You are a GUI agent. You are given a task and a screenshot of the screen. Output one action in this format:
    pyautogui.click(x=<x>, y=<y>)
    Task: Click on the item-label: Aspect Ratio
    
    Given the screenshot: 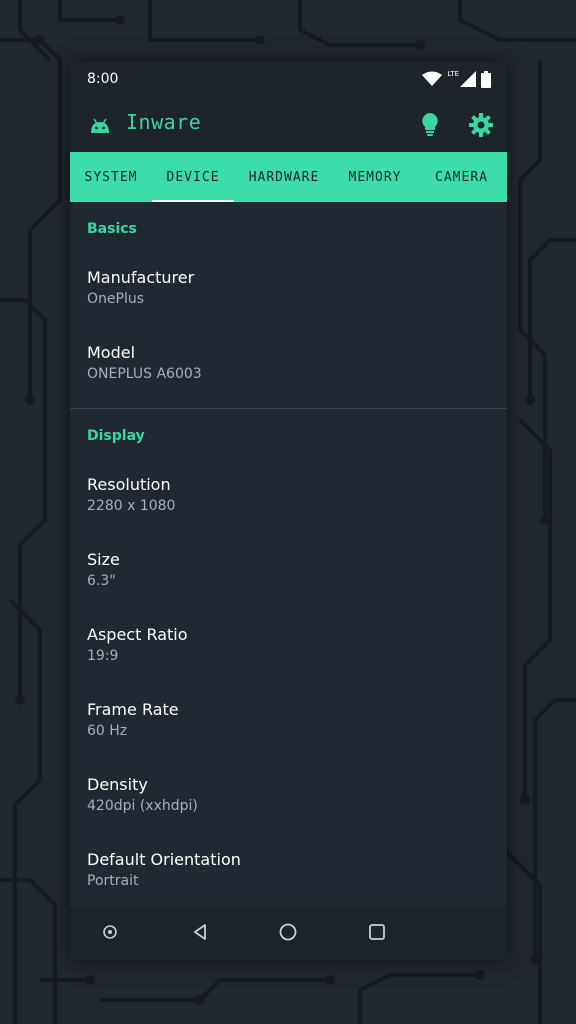 What is the action you would take?
    pyautogui.click(x=137, y=634)
    